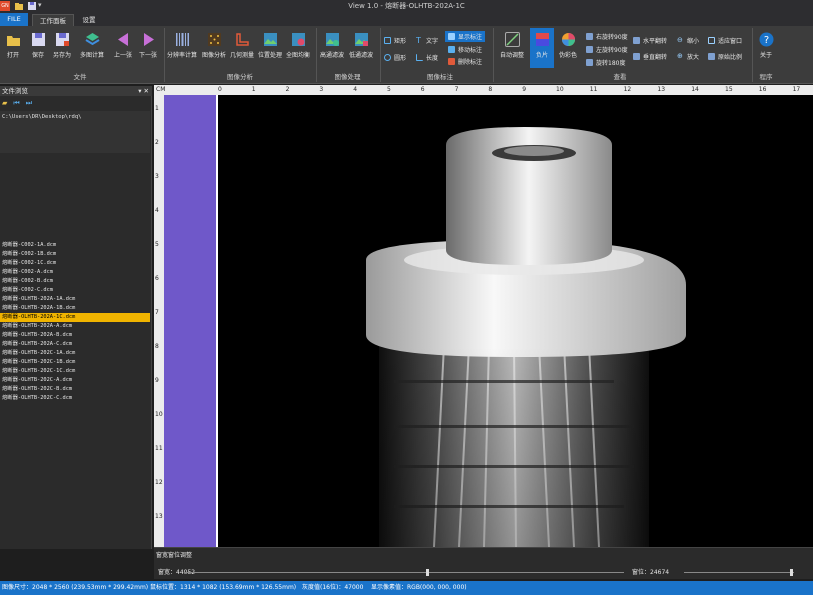 This screenshot has height=595, width=813. Describe the element at coordinates (465, 36) in the screenshot. I see `show-annotation-toggle: 显示标注` at that location.